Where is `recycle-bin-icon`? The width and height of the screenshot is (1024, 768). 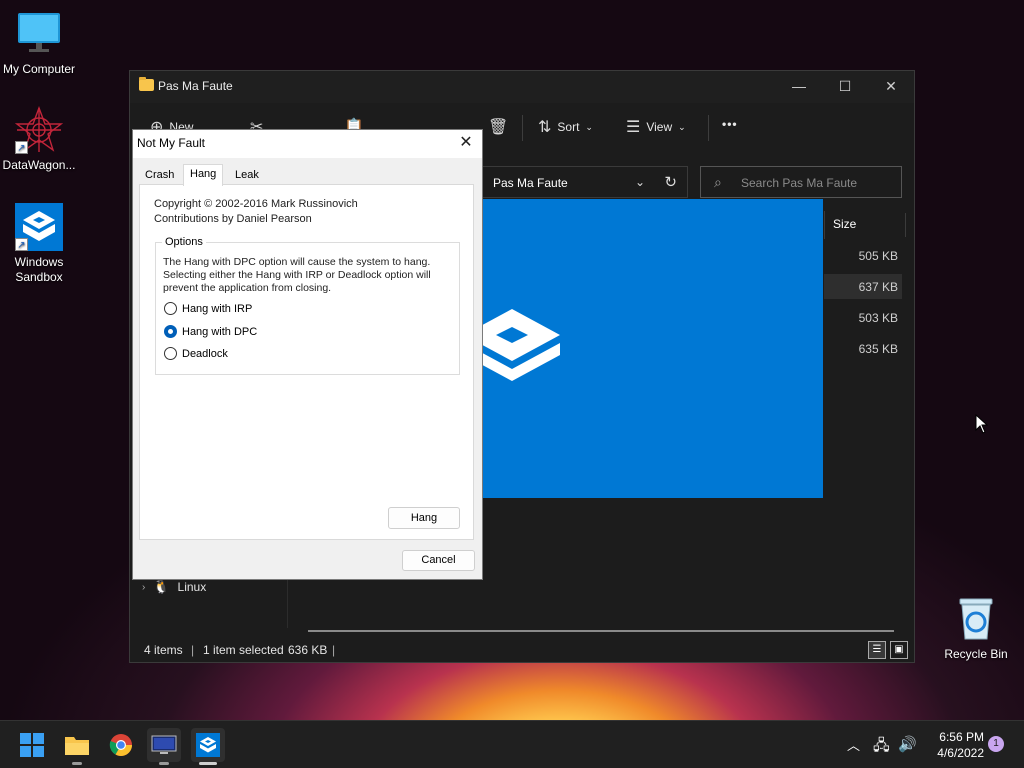
recycle-bin-icon is located at coordinates (976, 619).